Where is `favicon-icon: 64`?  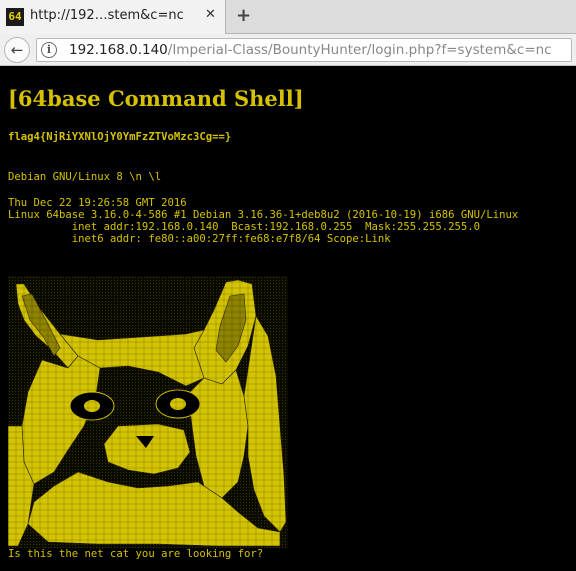
favicon-icon: 64 is located at coordinates (15, 17).